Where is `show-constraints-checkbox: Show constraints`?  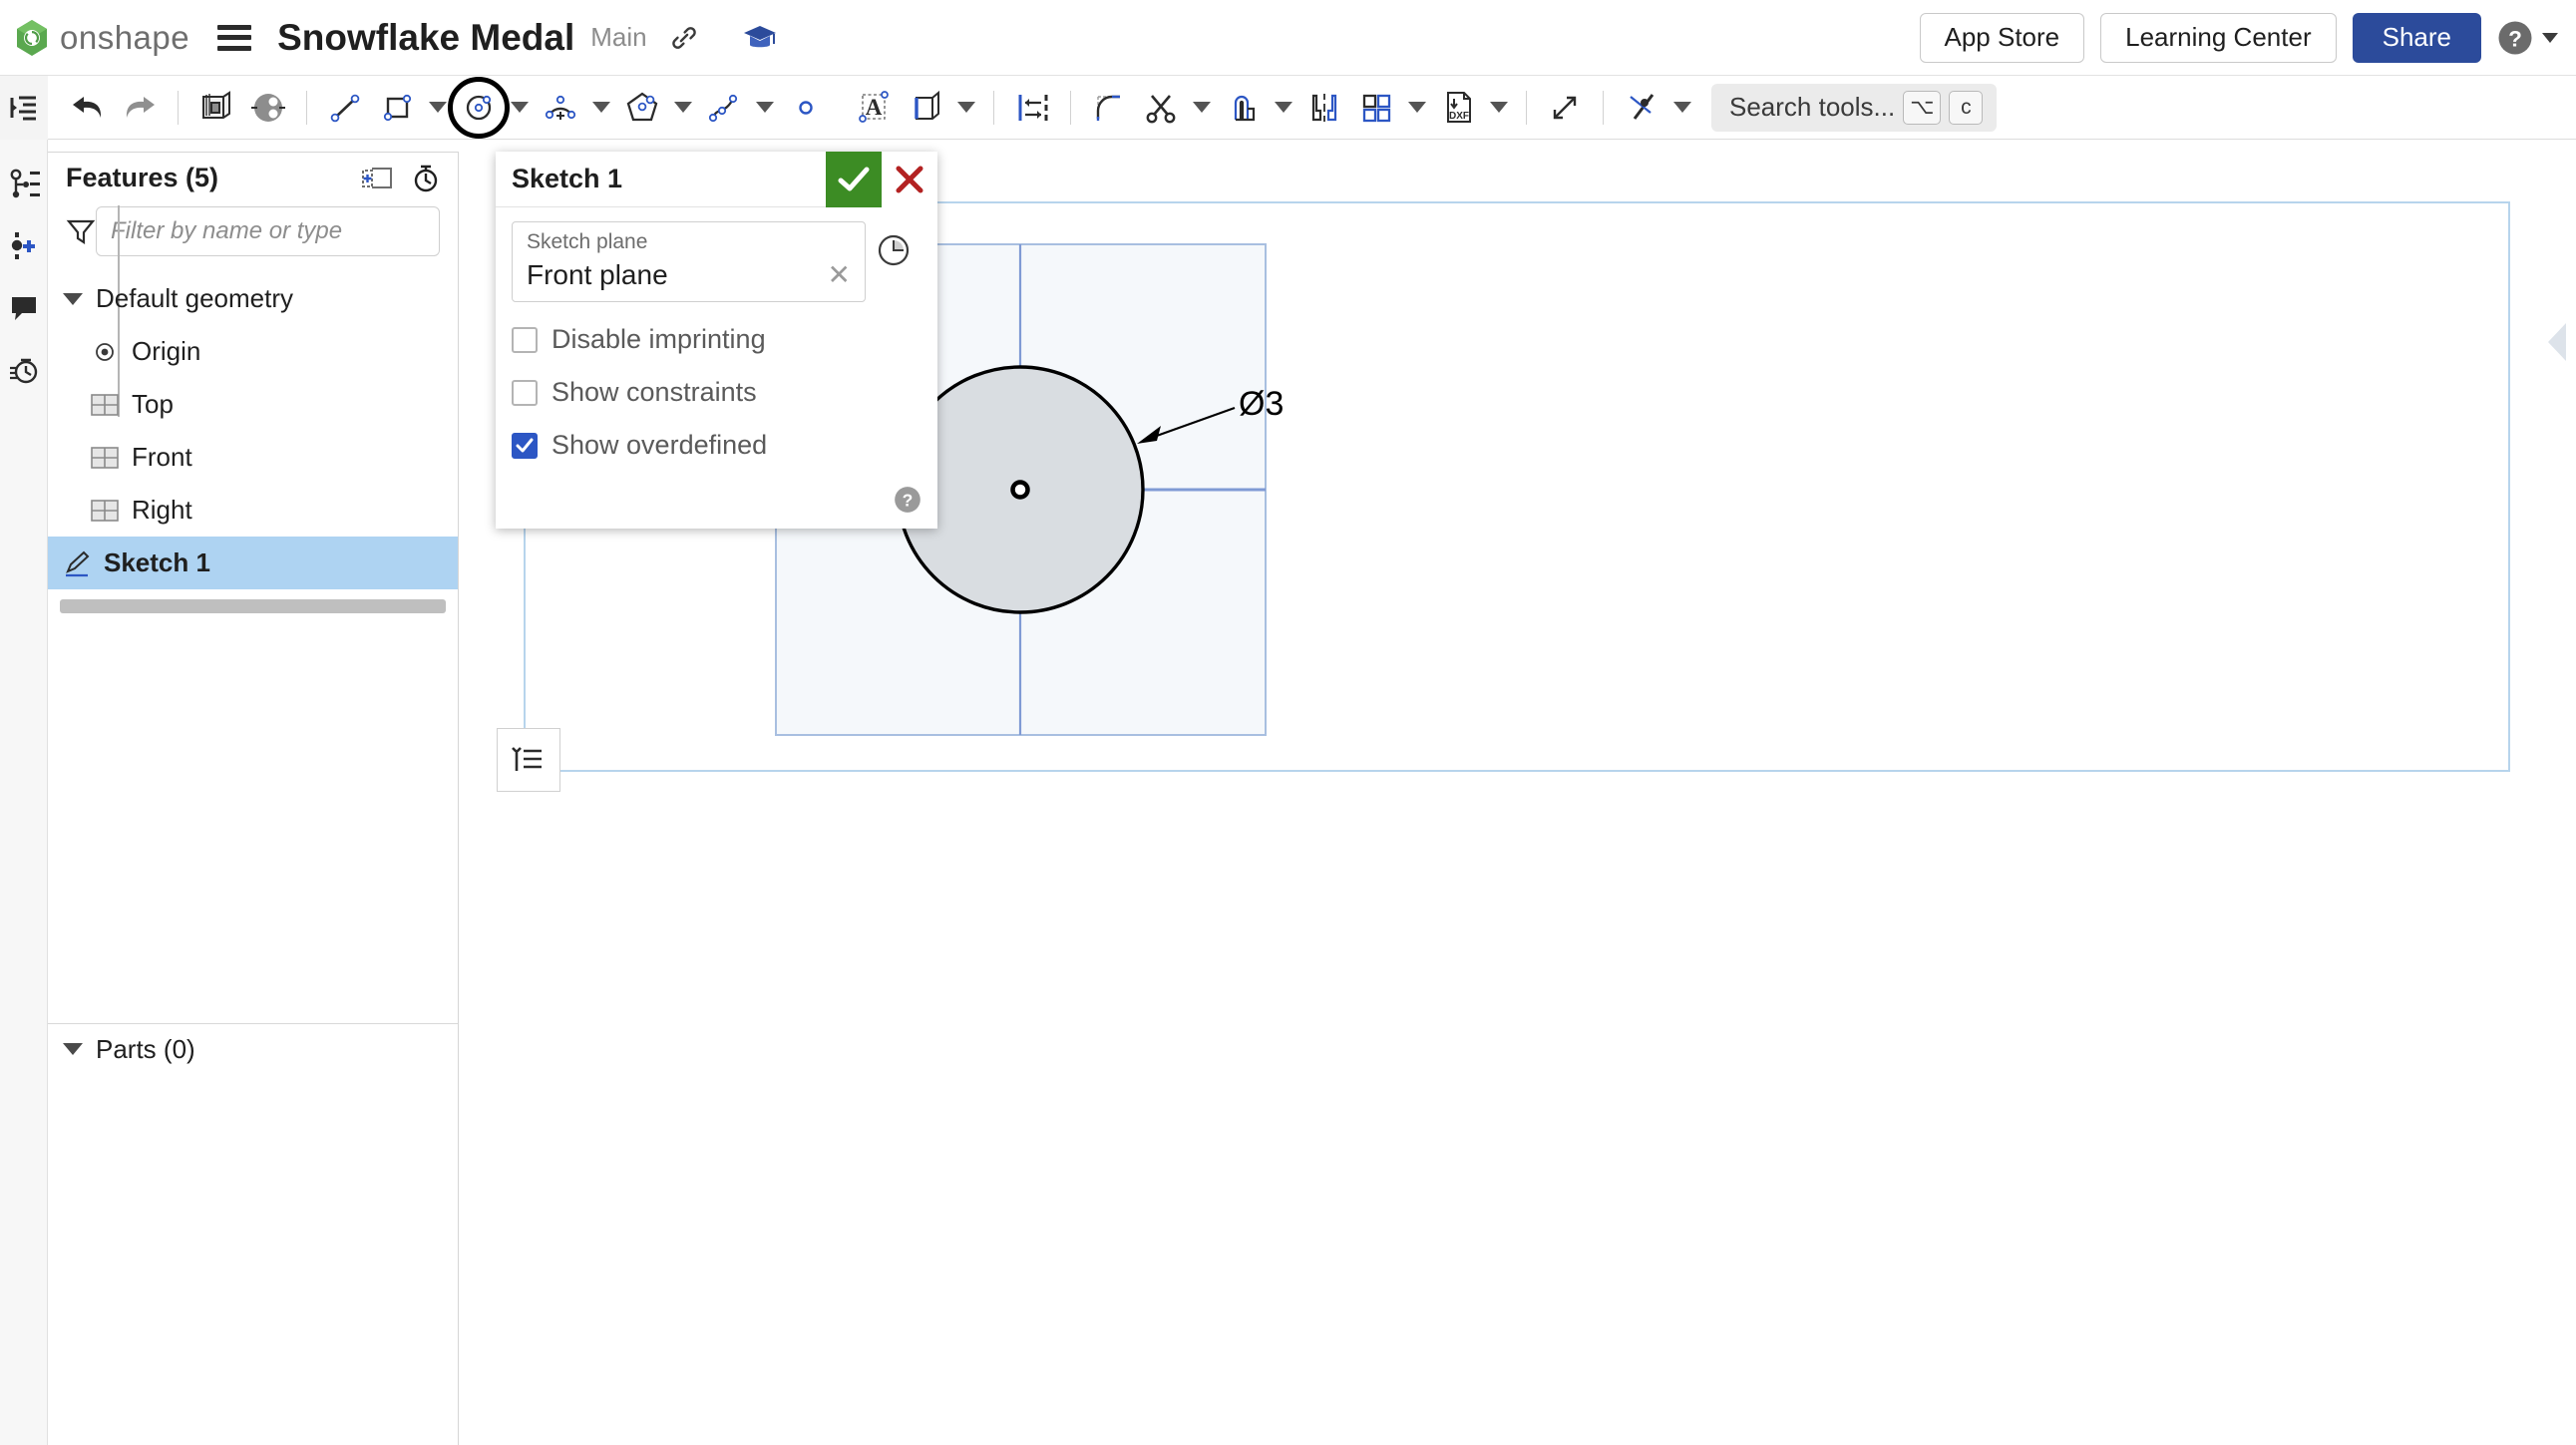
show-constraints-checkbox: Show constraints is located at coordinates (716, 392).